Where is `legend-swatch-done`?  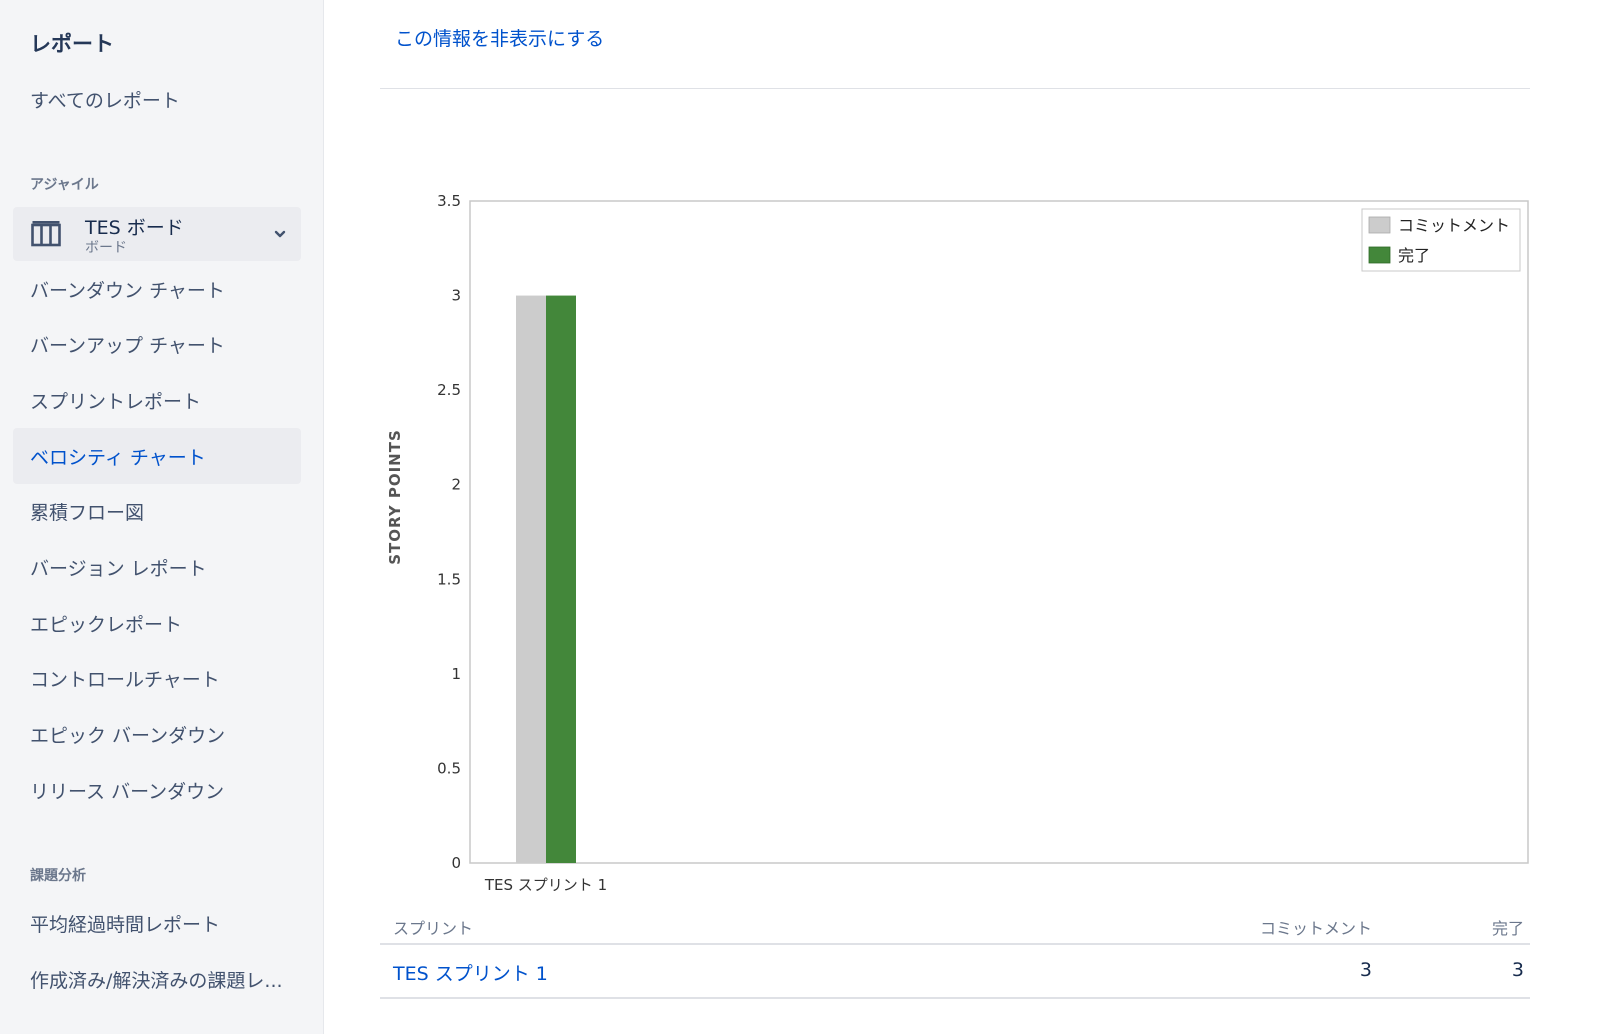
legend-swatch-done is located at coordinates (1379, 255).